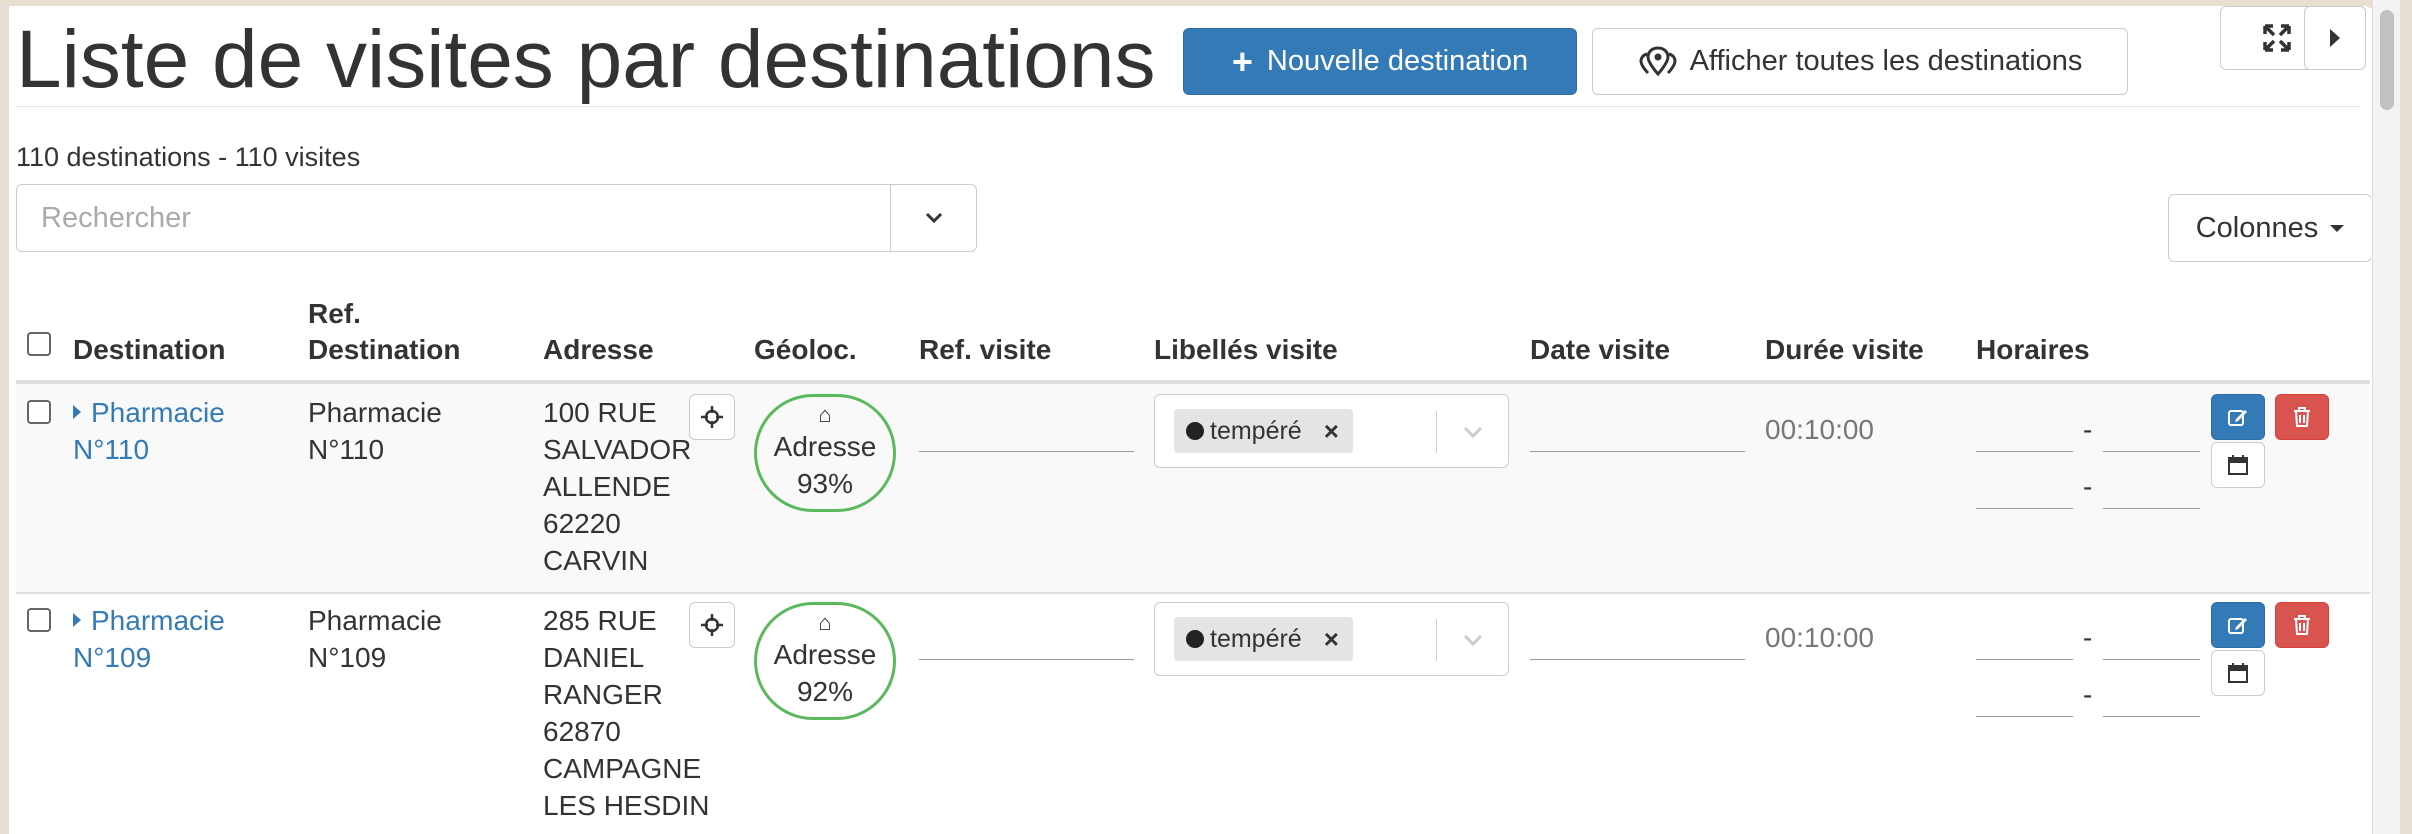  Describe the element at coordinates (112, 657) in the screenshot. I see `destination-name-line2: N°109` at that location.